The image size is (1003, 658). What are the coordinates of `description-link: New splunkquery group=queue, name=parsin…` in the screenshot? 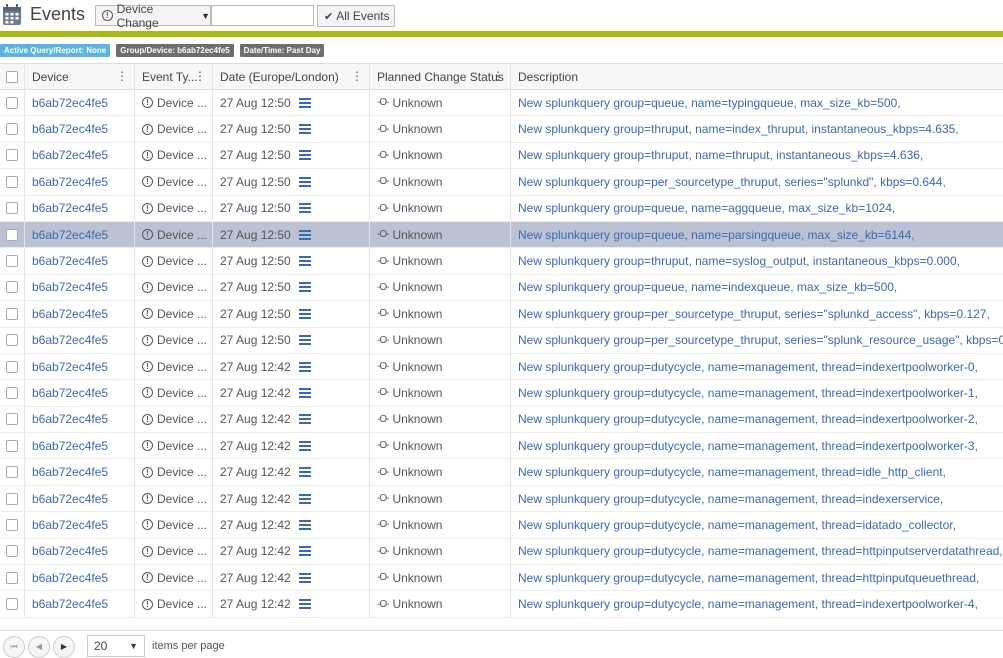 It's located at (716, 235).